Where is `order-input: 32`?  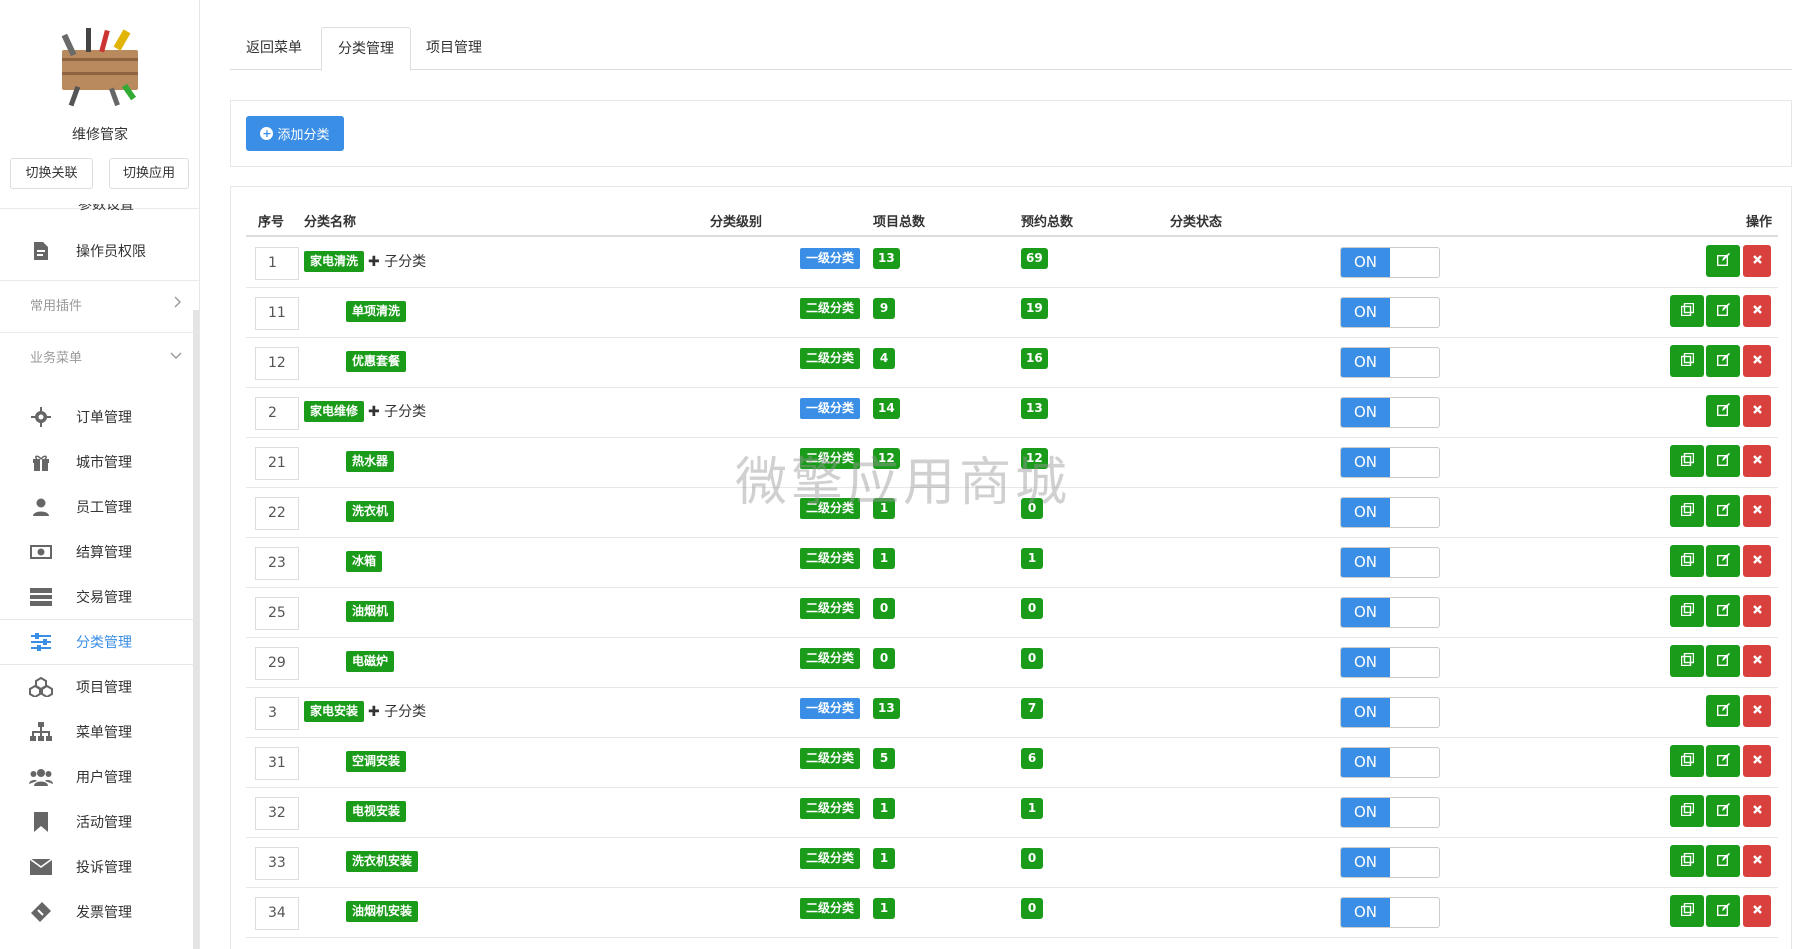 order-input: 32 is located at coordinates (277, 813).